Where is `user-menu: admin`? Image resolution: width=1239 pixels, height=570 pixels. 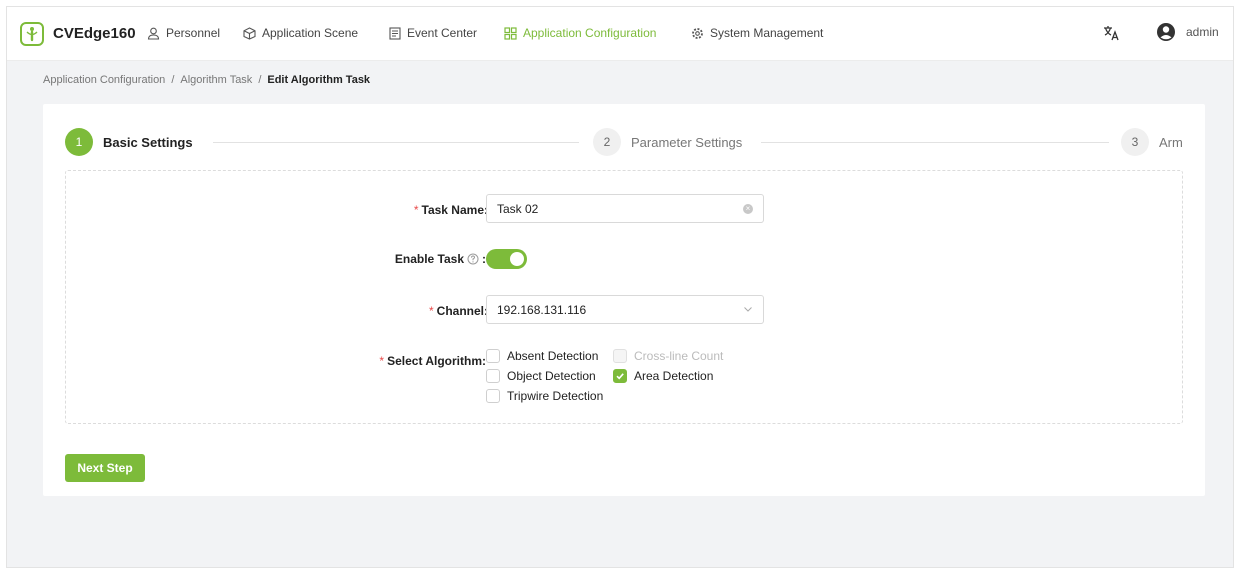 user-menu: admin is located at coordinates (1187, 32).